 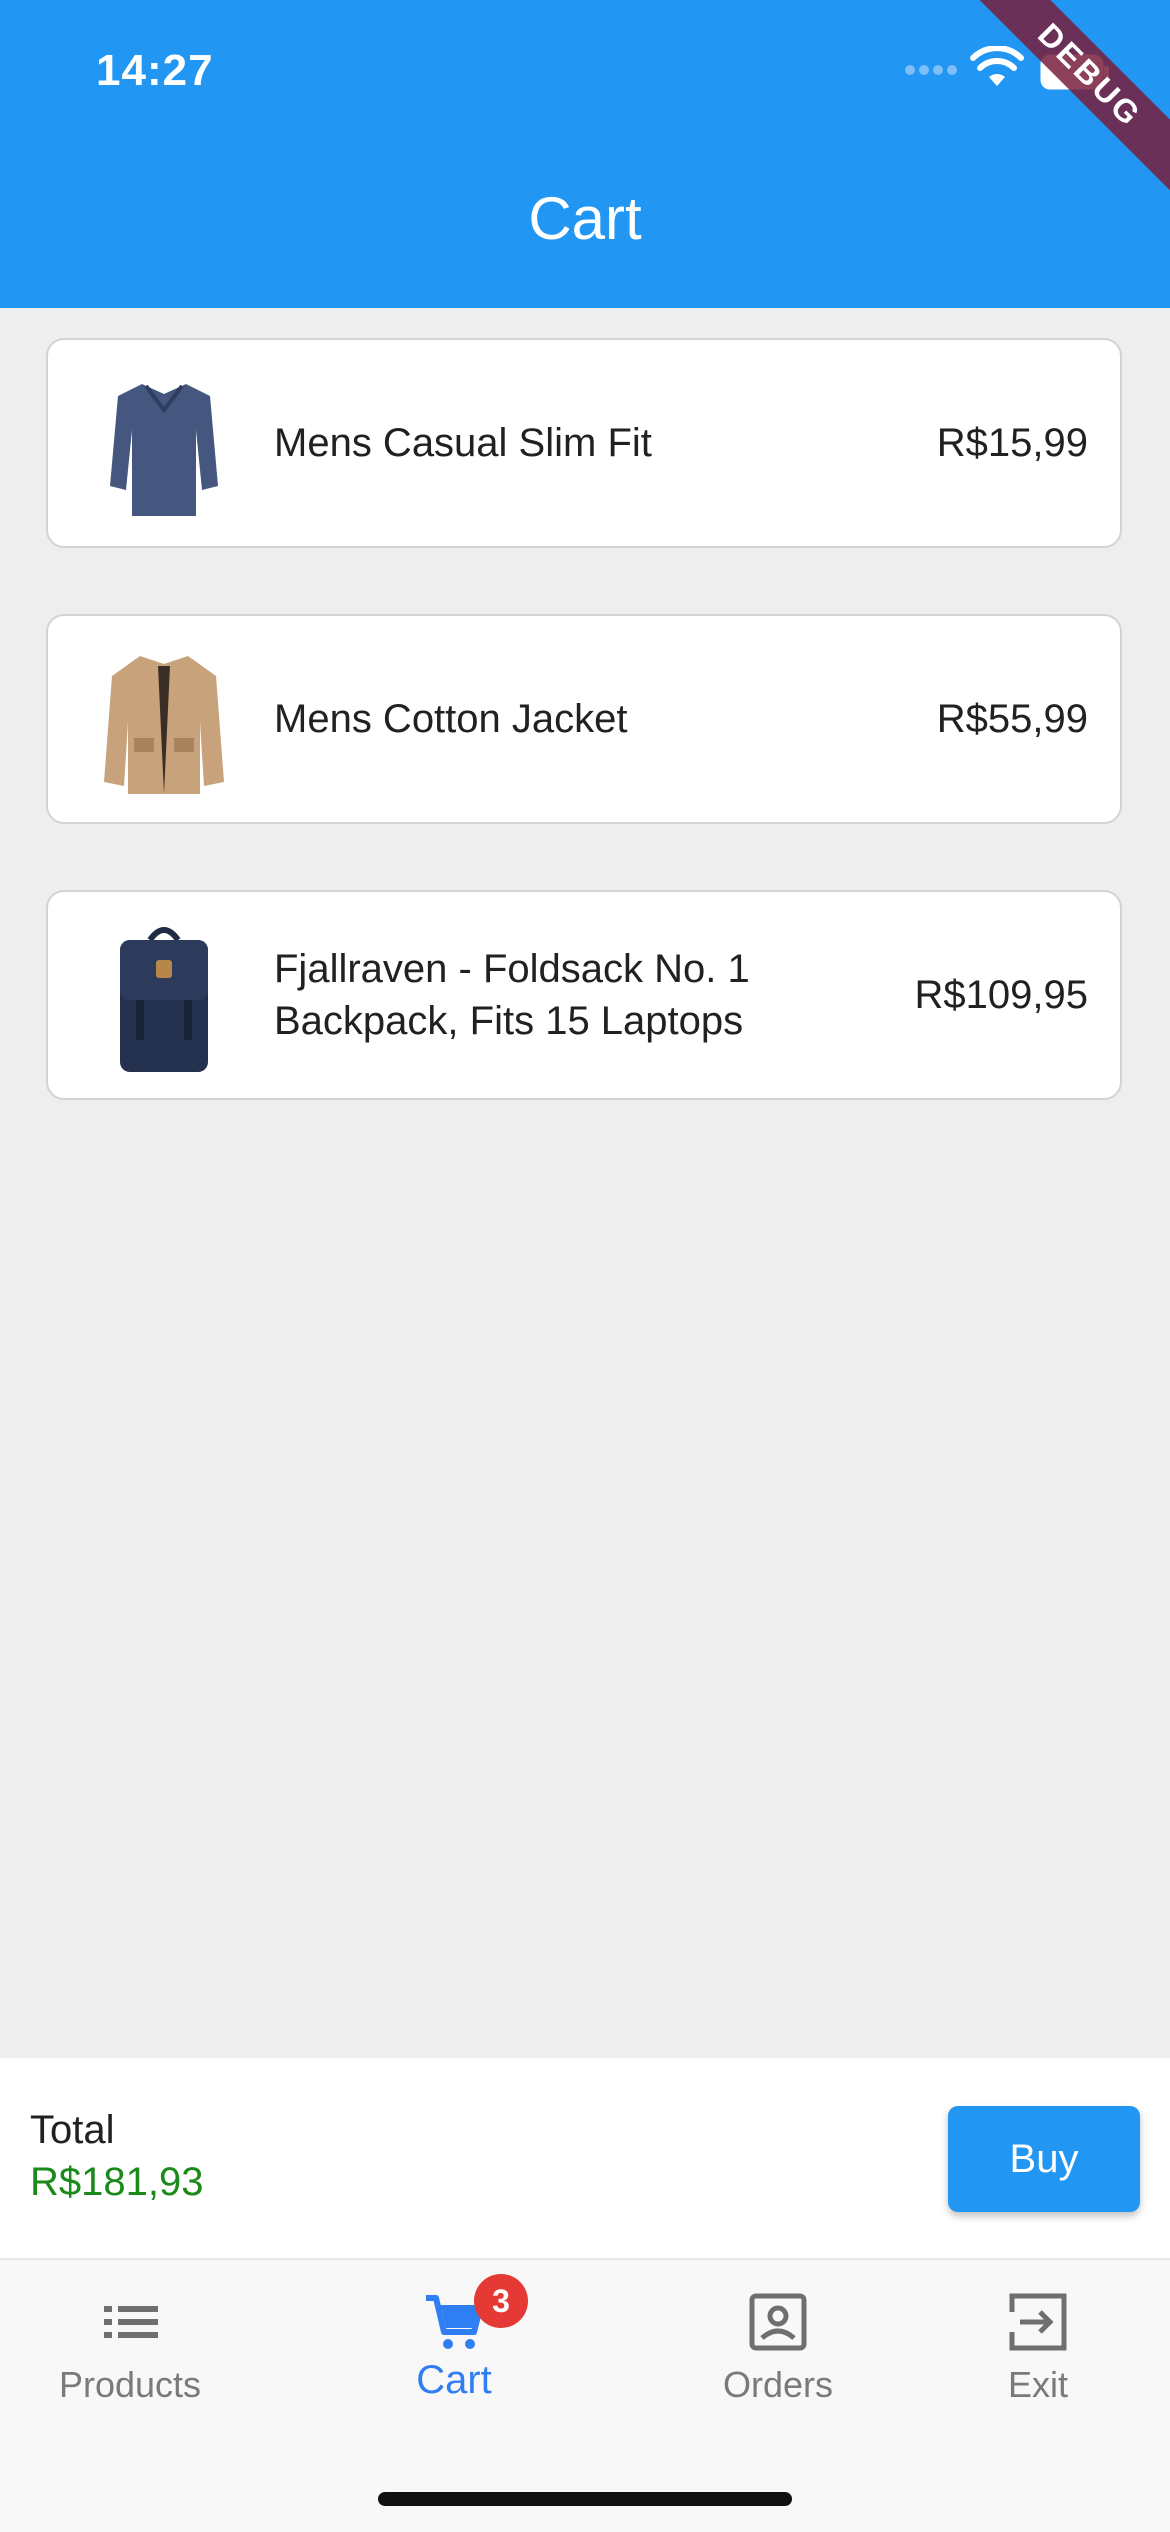 I want to click on nav-label-products: Products, so click(x=130, y=2384).